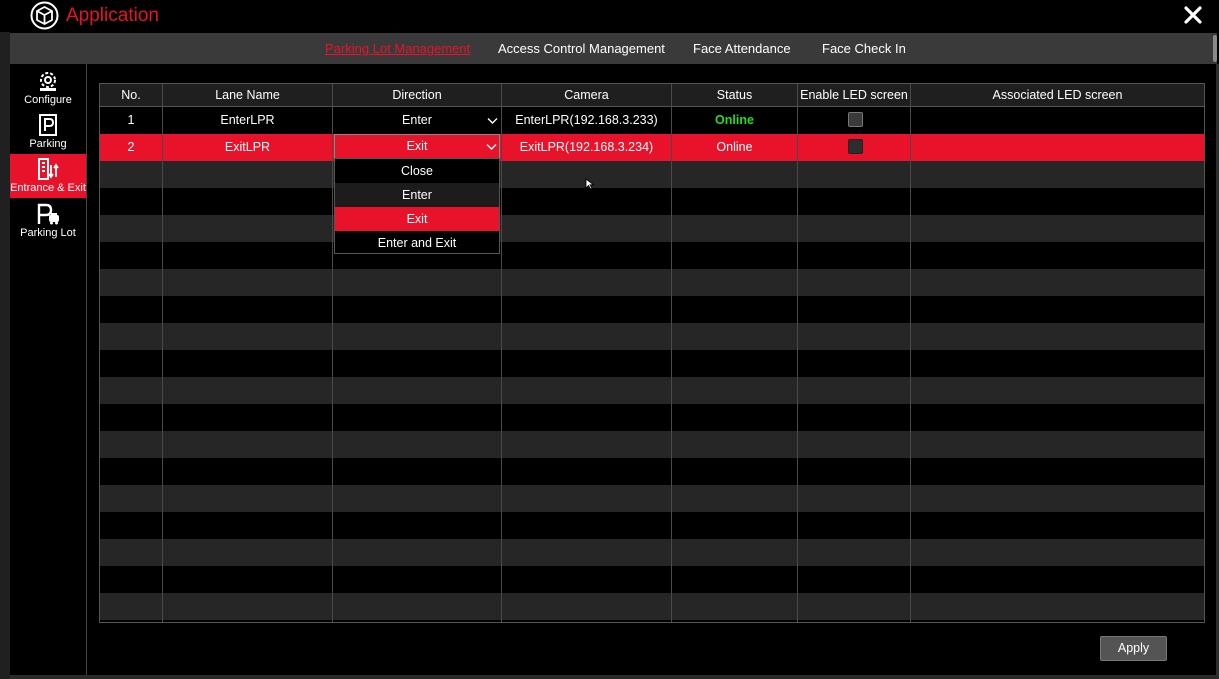 The height and width of the screenshot is (679, 1219). Describe the element at coordinates (48, 144) in the screenshot. I see `sidebar-item-label: Parking` at that location.